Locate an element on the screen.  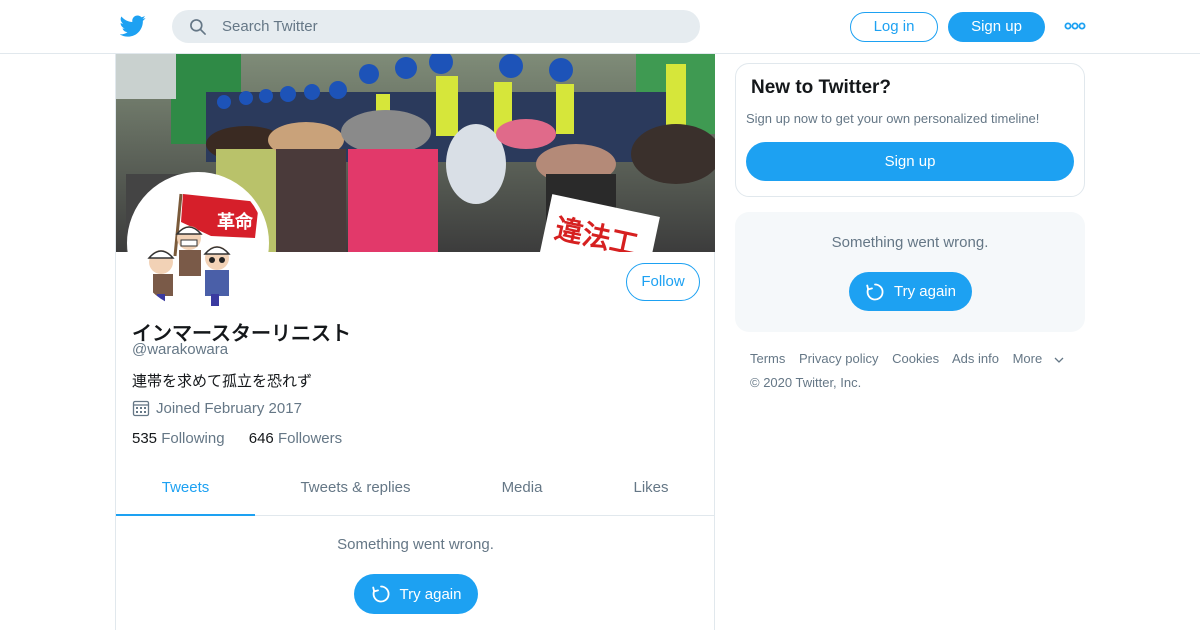
tab-tweets-replies: Tweets & replies is located at coordinates (355, 491).